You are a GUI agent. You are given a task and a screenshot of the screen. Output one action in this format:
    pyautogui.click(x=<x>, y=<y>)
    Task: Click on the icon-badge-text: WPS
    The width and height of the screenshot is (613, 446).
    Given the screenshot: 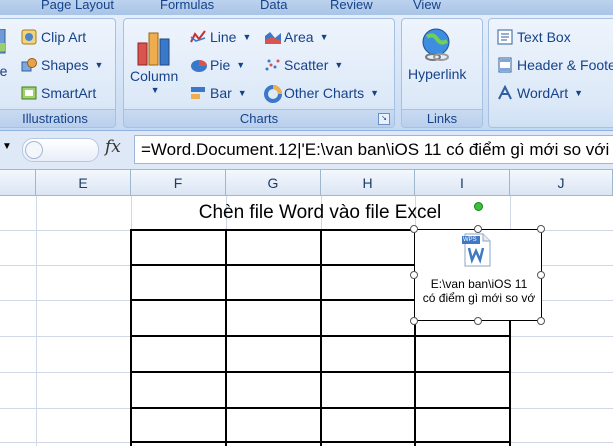 What is the action you would take?
    pyautogui.click(x=470, y=240)
    